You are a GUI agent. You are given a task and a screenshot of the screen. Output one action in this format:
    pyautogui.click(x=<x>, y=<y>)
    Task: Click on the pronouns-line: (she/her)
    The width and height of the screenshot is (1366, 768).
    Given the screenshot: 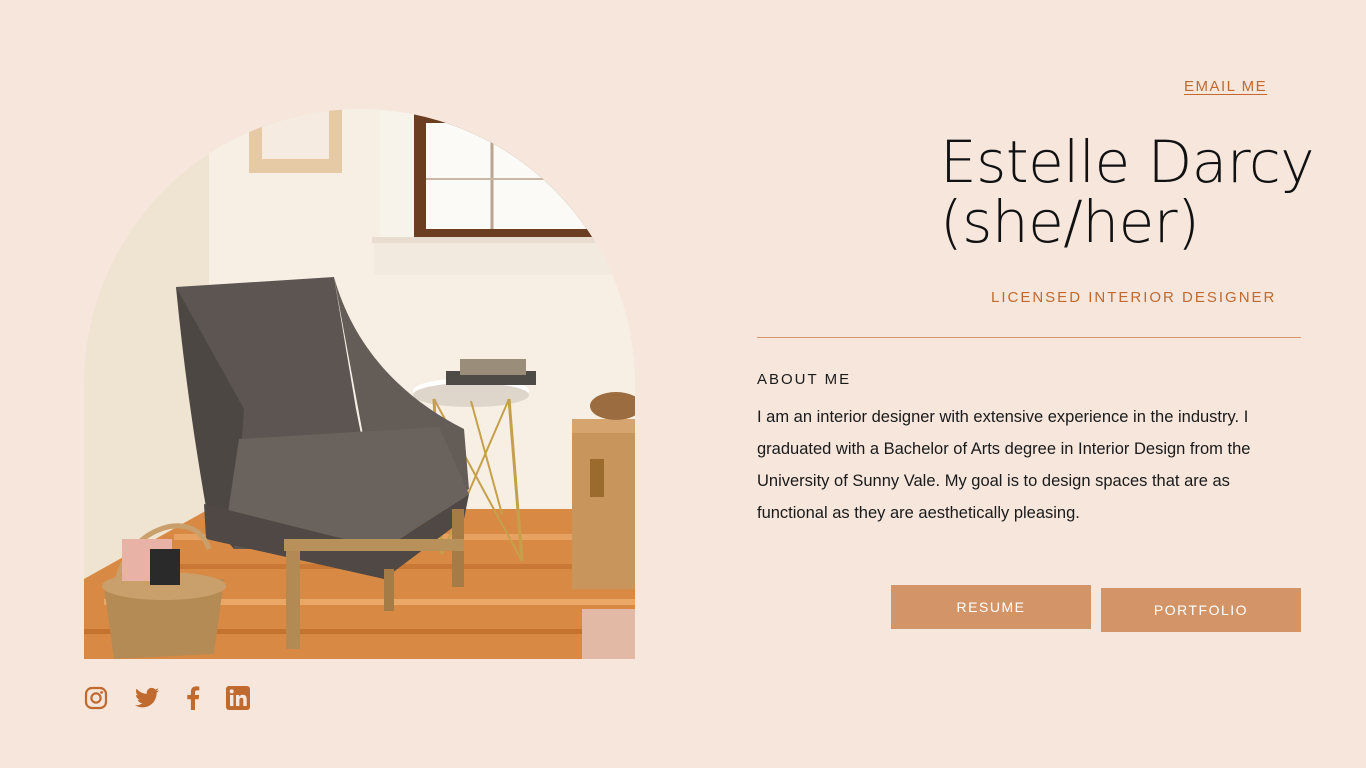 What is the action you would take?
    pyautogui.click(x=1070, y=222)
    